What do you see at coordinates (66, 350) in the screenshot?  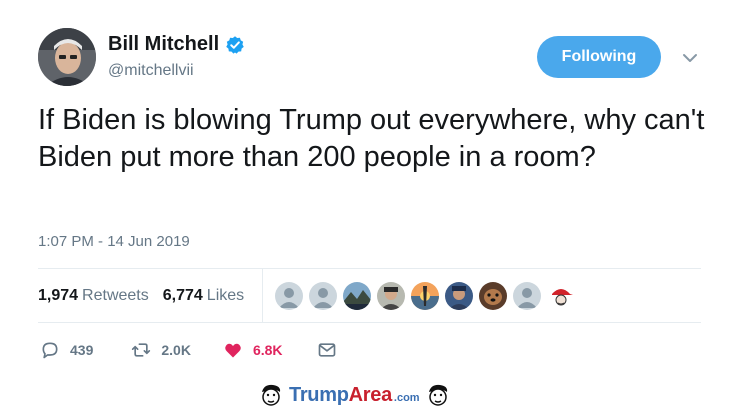 I see `reply-button: 439` at bounding box center [66, 350].